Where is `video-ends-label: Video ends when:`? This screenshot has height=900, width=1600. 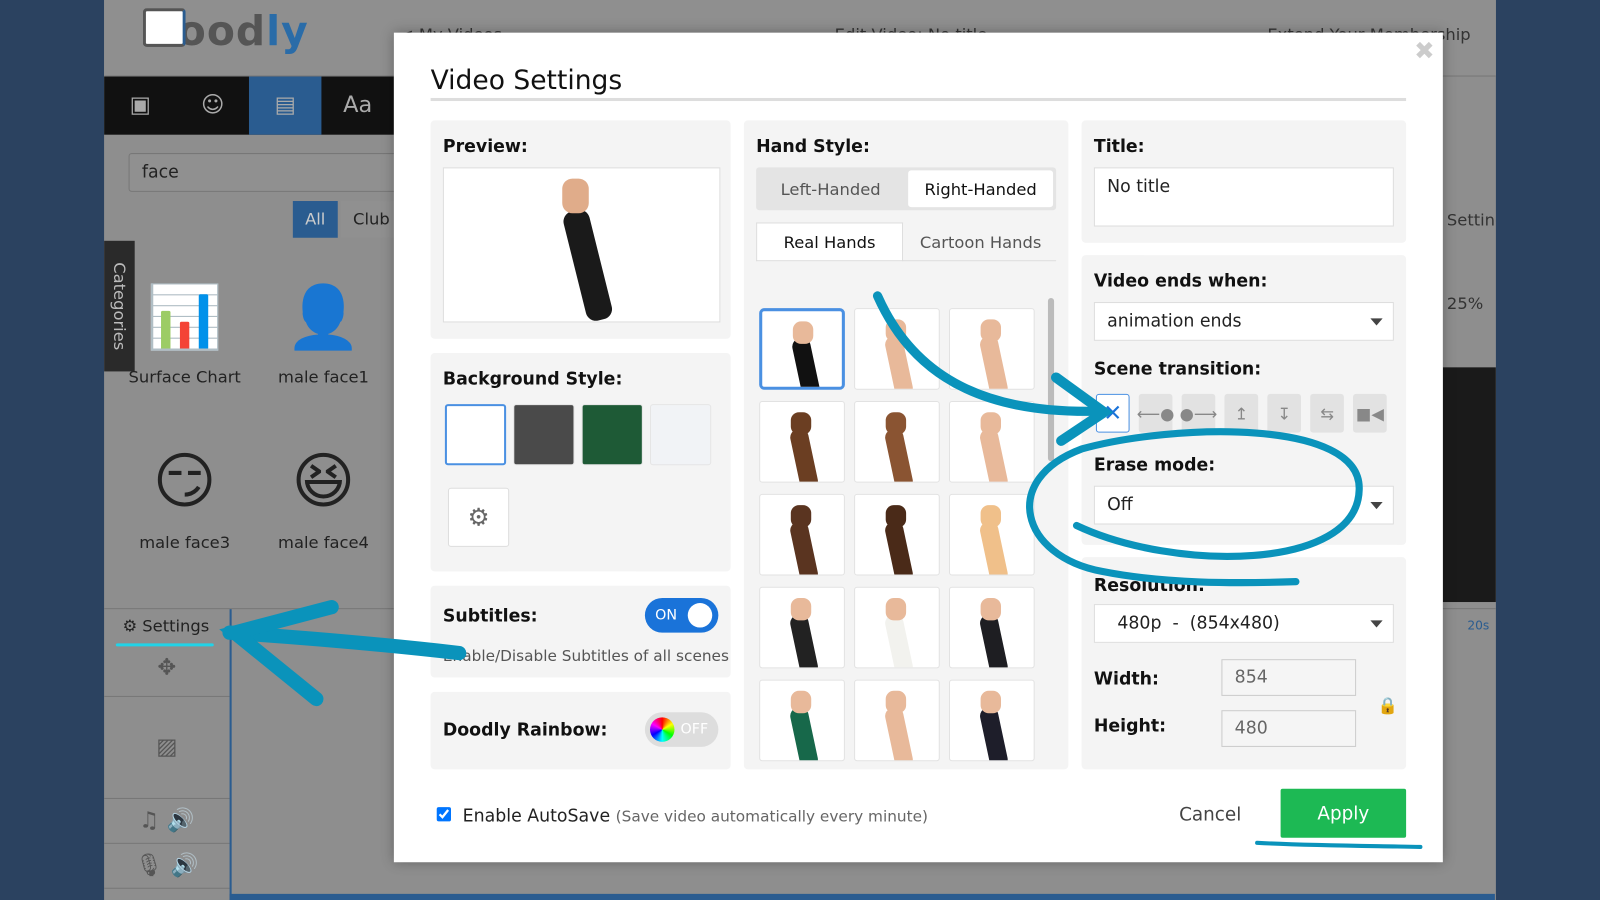 video-ends-label: Video ends when: is located at coordinates (1180, 281).